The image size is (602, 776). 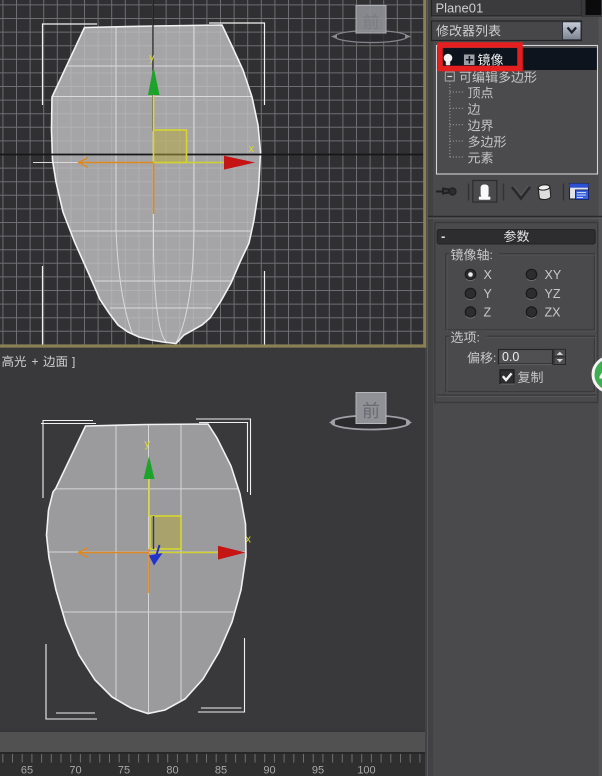 I want to click on svg-text: 75, so click(x=124, y=770).